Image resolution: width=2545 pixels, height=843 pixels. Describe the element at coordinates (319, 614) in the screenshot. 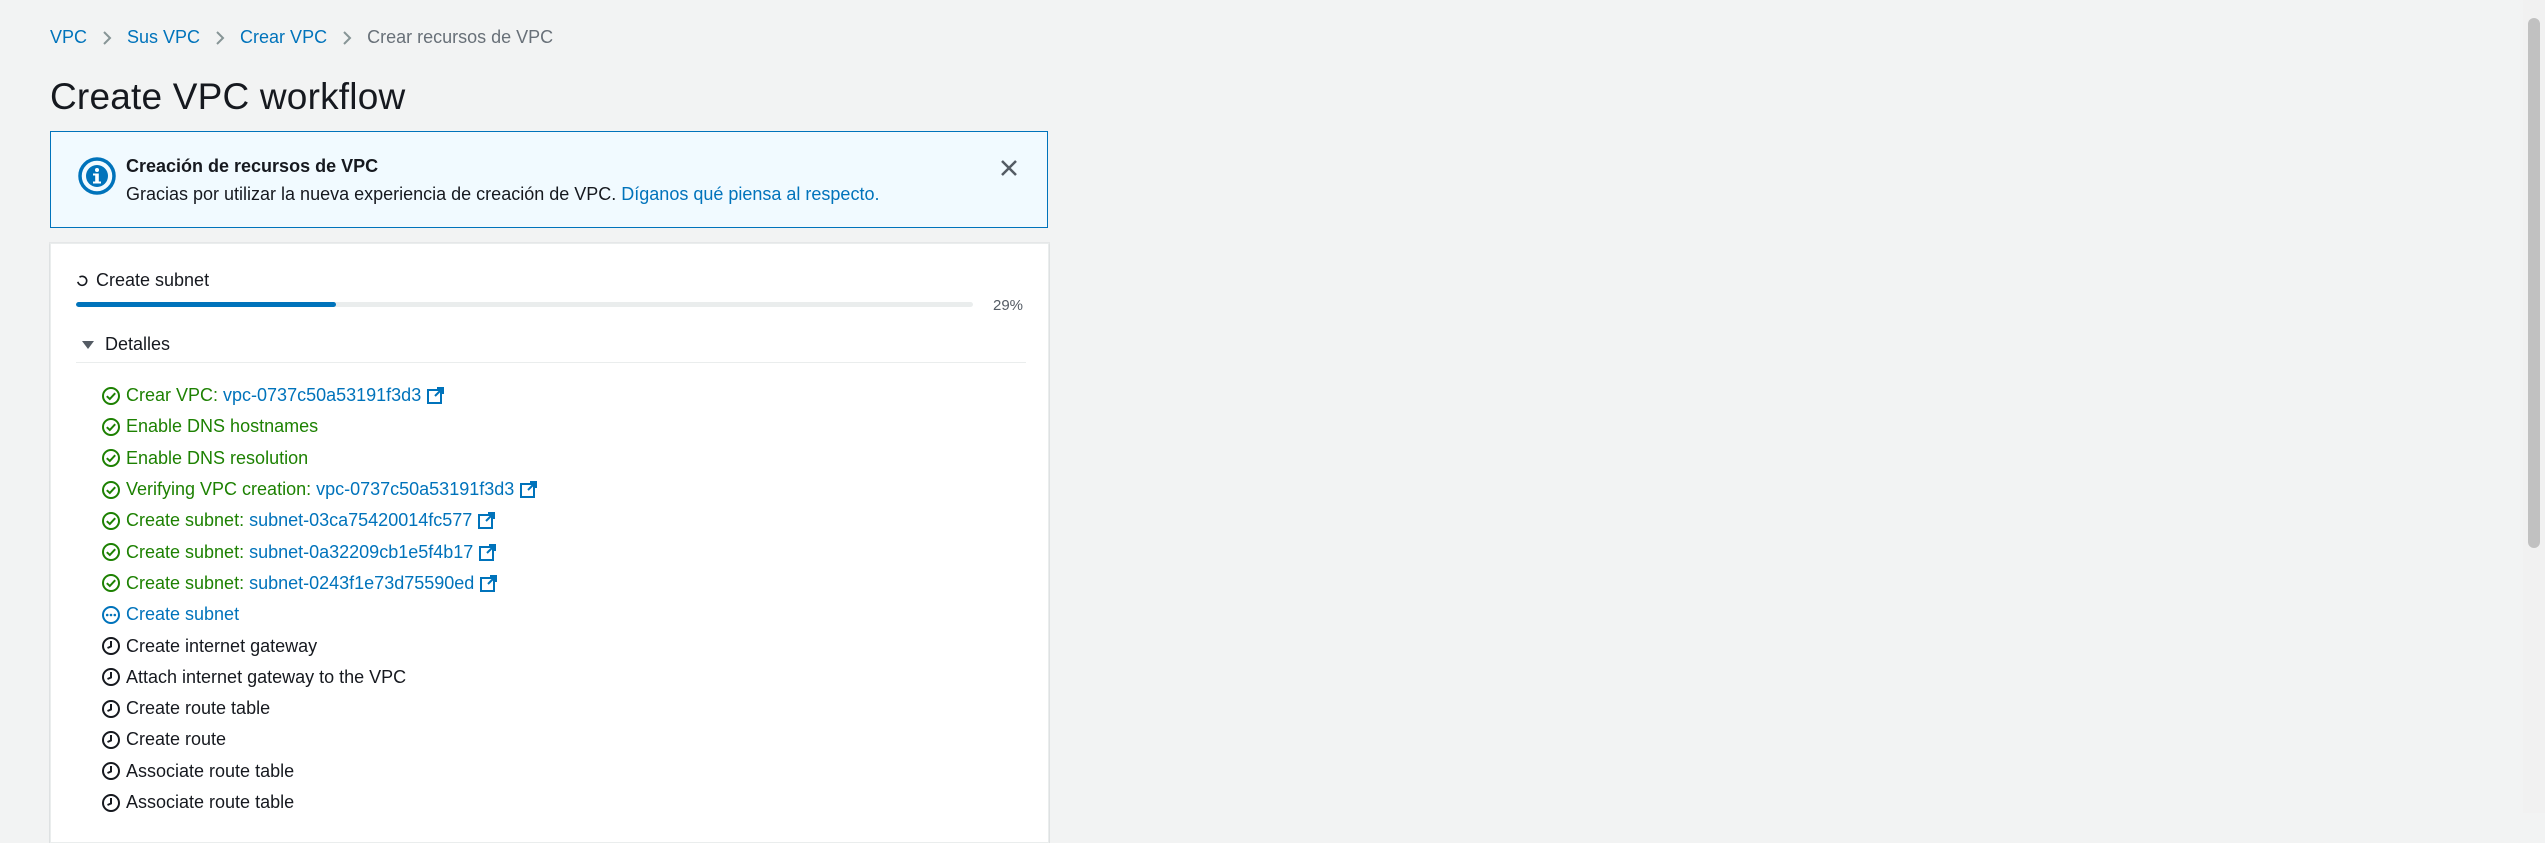

I see `step-item: Create subnet` at that location.